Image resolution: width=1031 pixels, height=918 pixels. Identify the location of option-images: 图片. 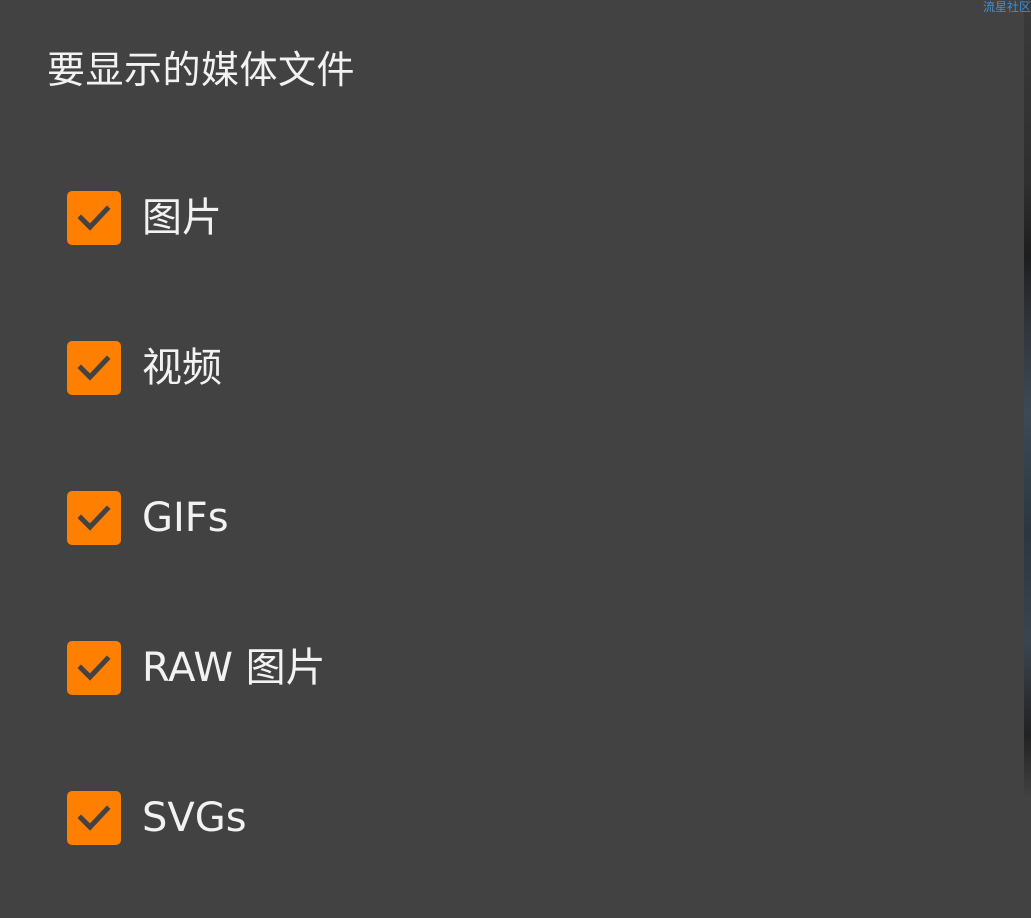
(467, 218).